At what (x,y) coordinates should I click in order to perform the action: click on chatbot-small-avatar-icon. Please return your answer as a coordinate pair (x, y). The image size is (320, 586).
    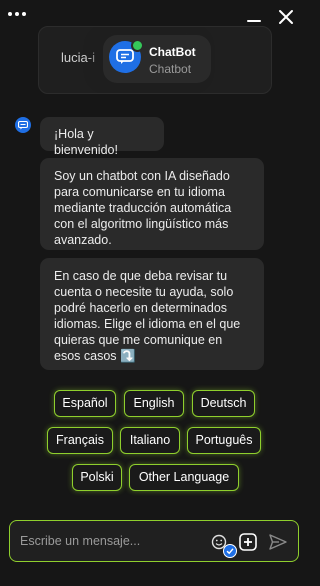
    Looking at the image, I should click on (23, 125).